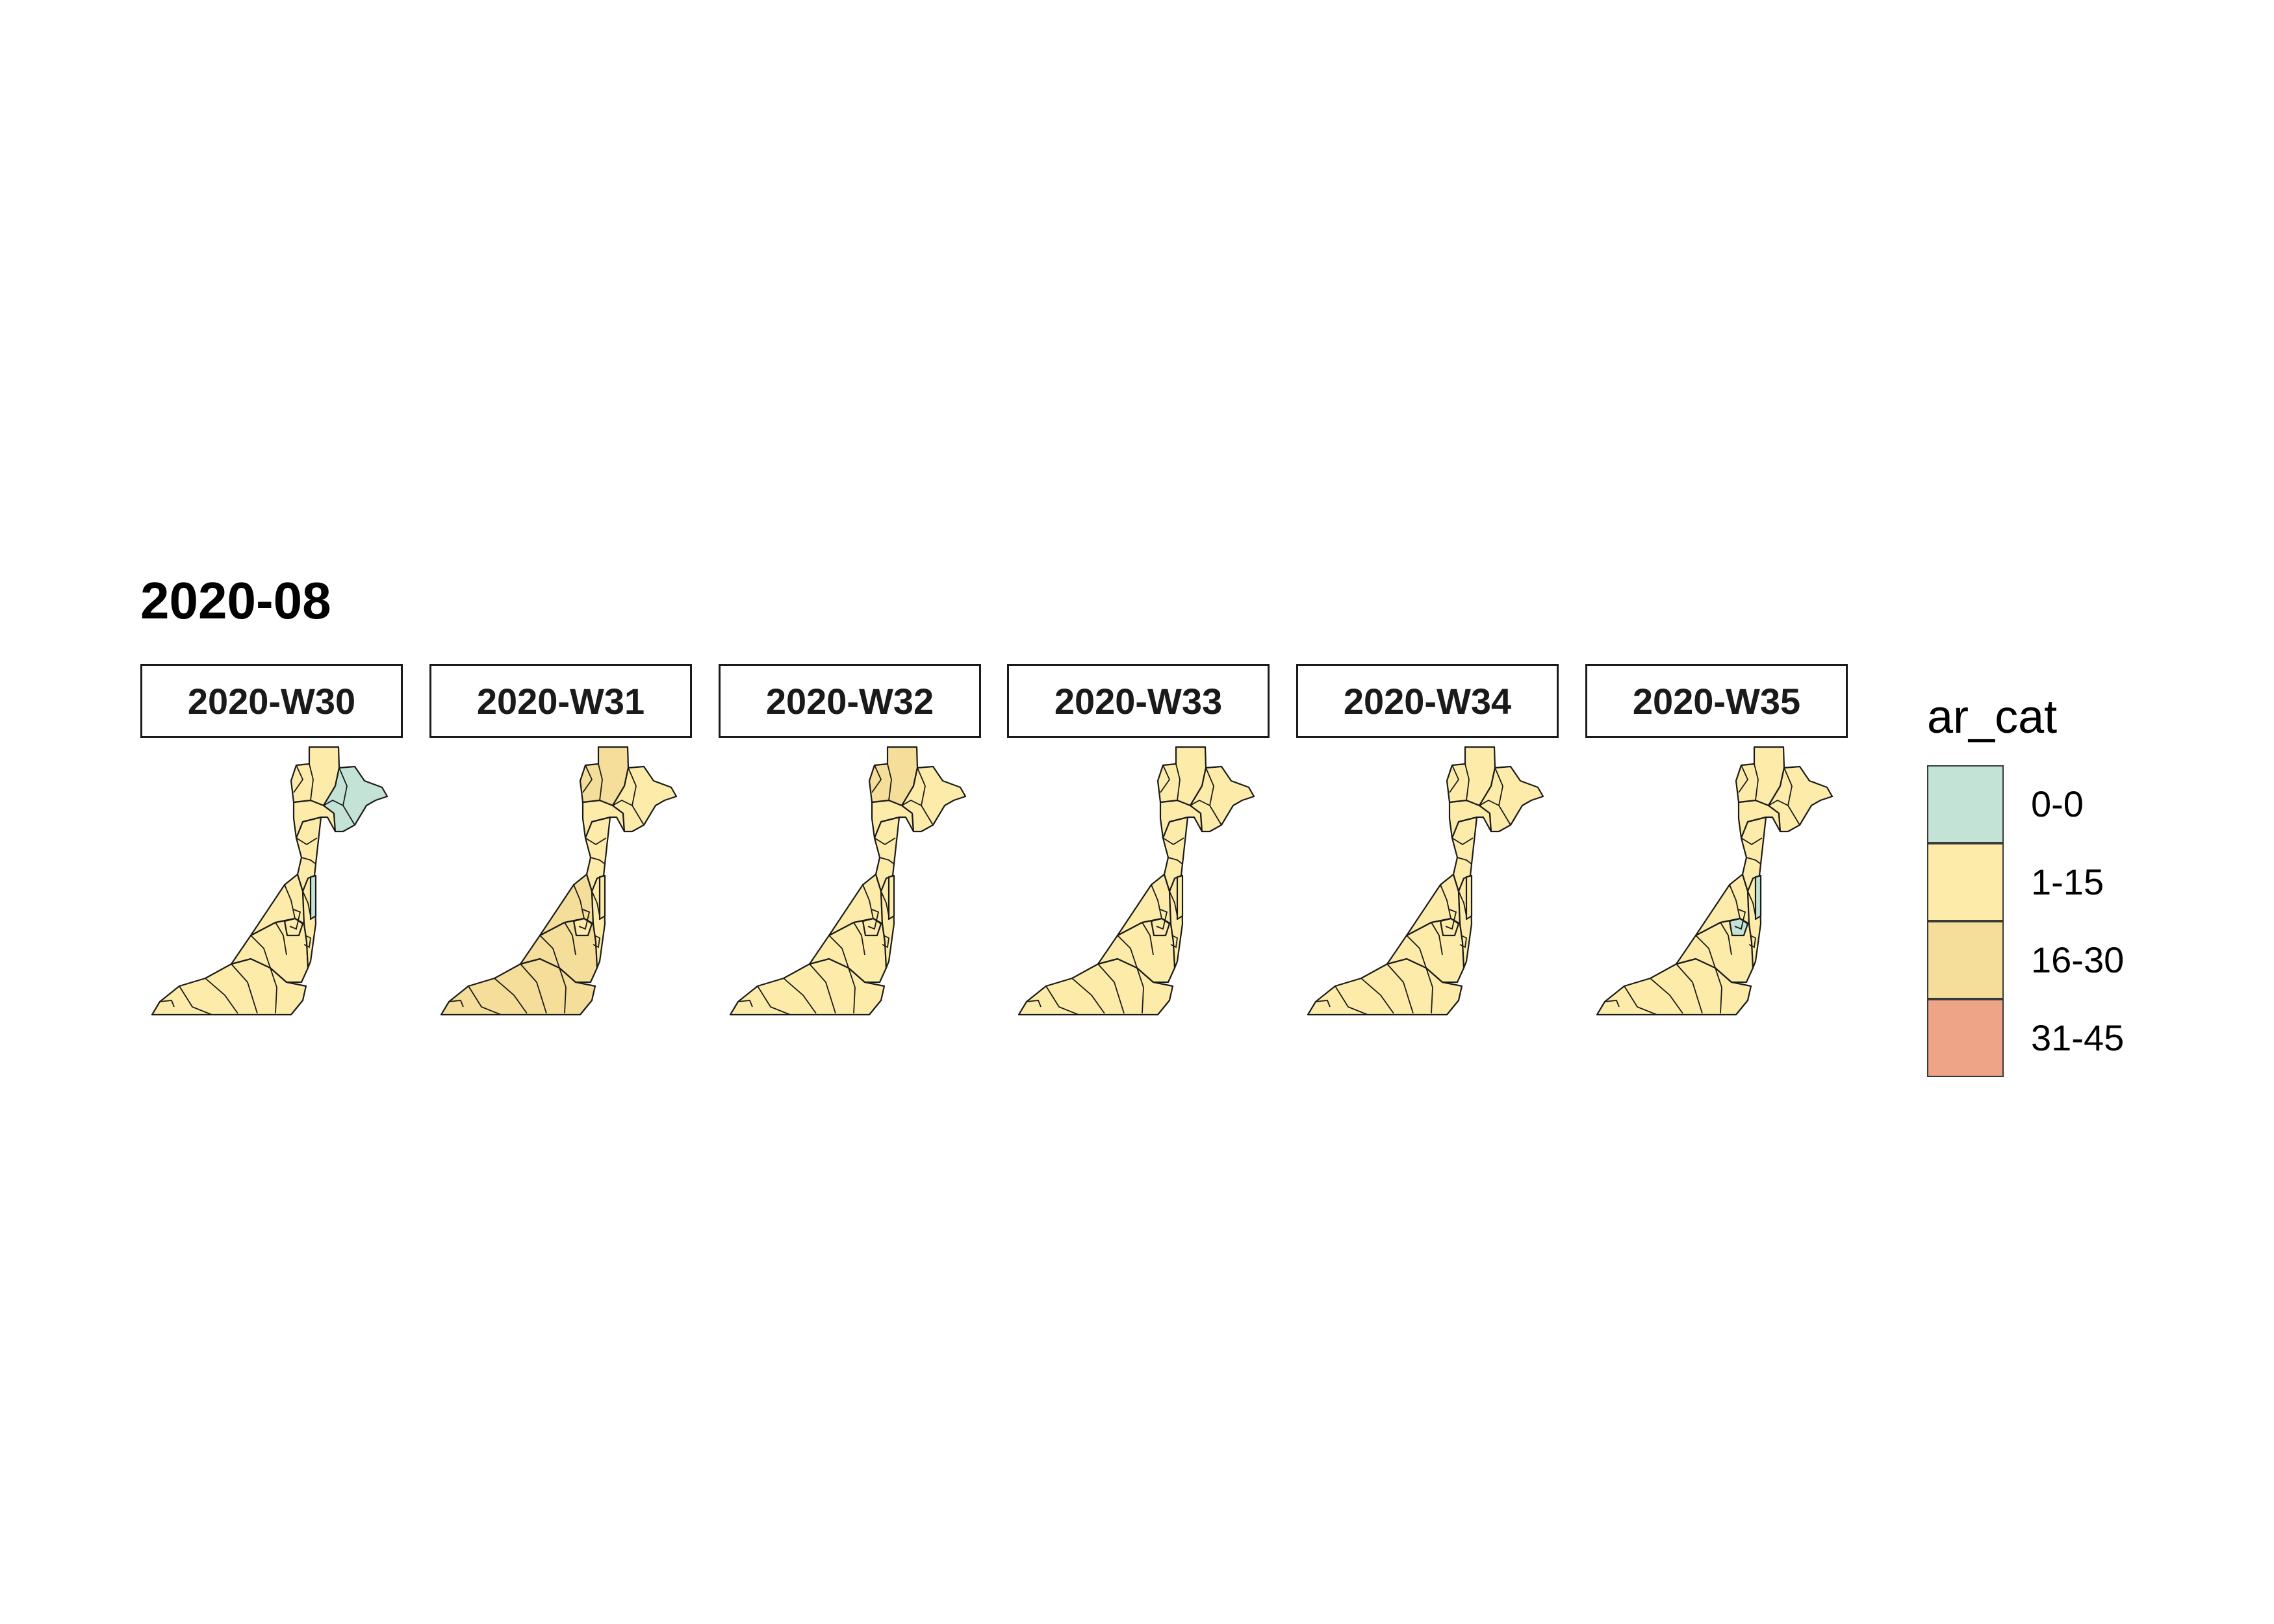 The height and width of the screenshot is (1624, 2274). I want to click on legend-title: ar_cat, so click(1992, 717).